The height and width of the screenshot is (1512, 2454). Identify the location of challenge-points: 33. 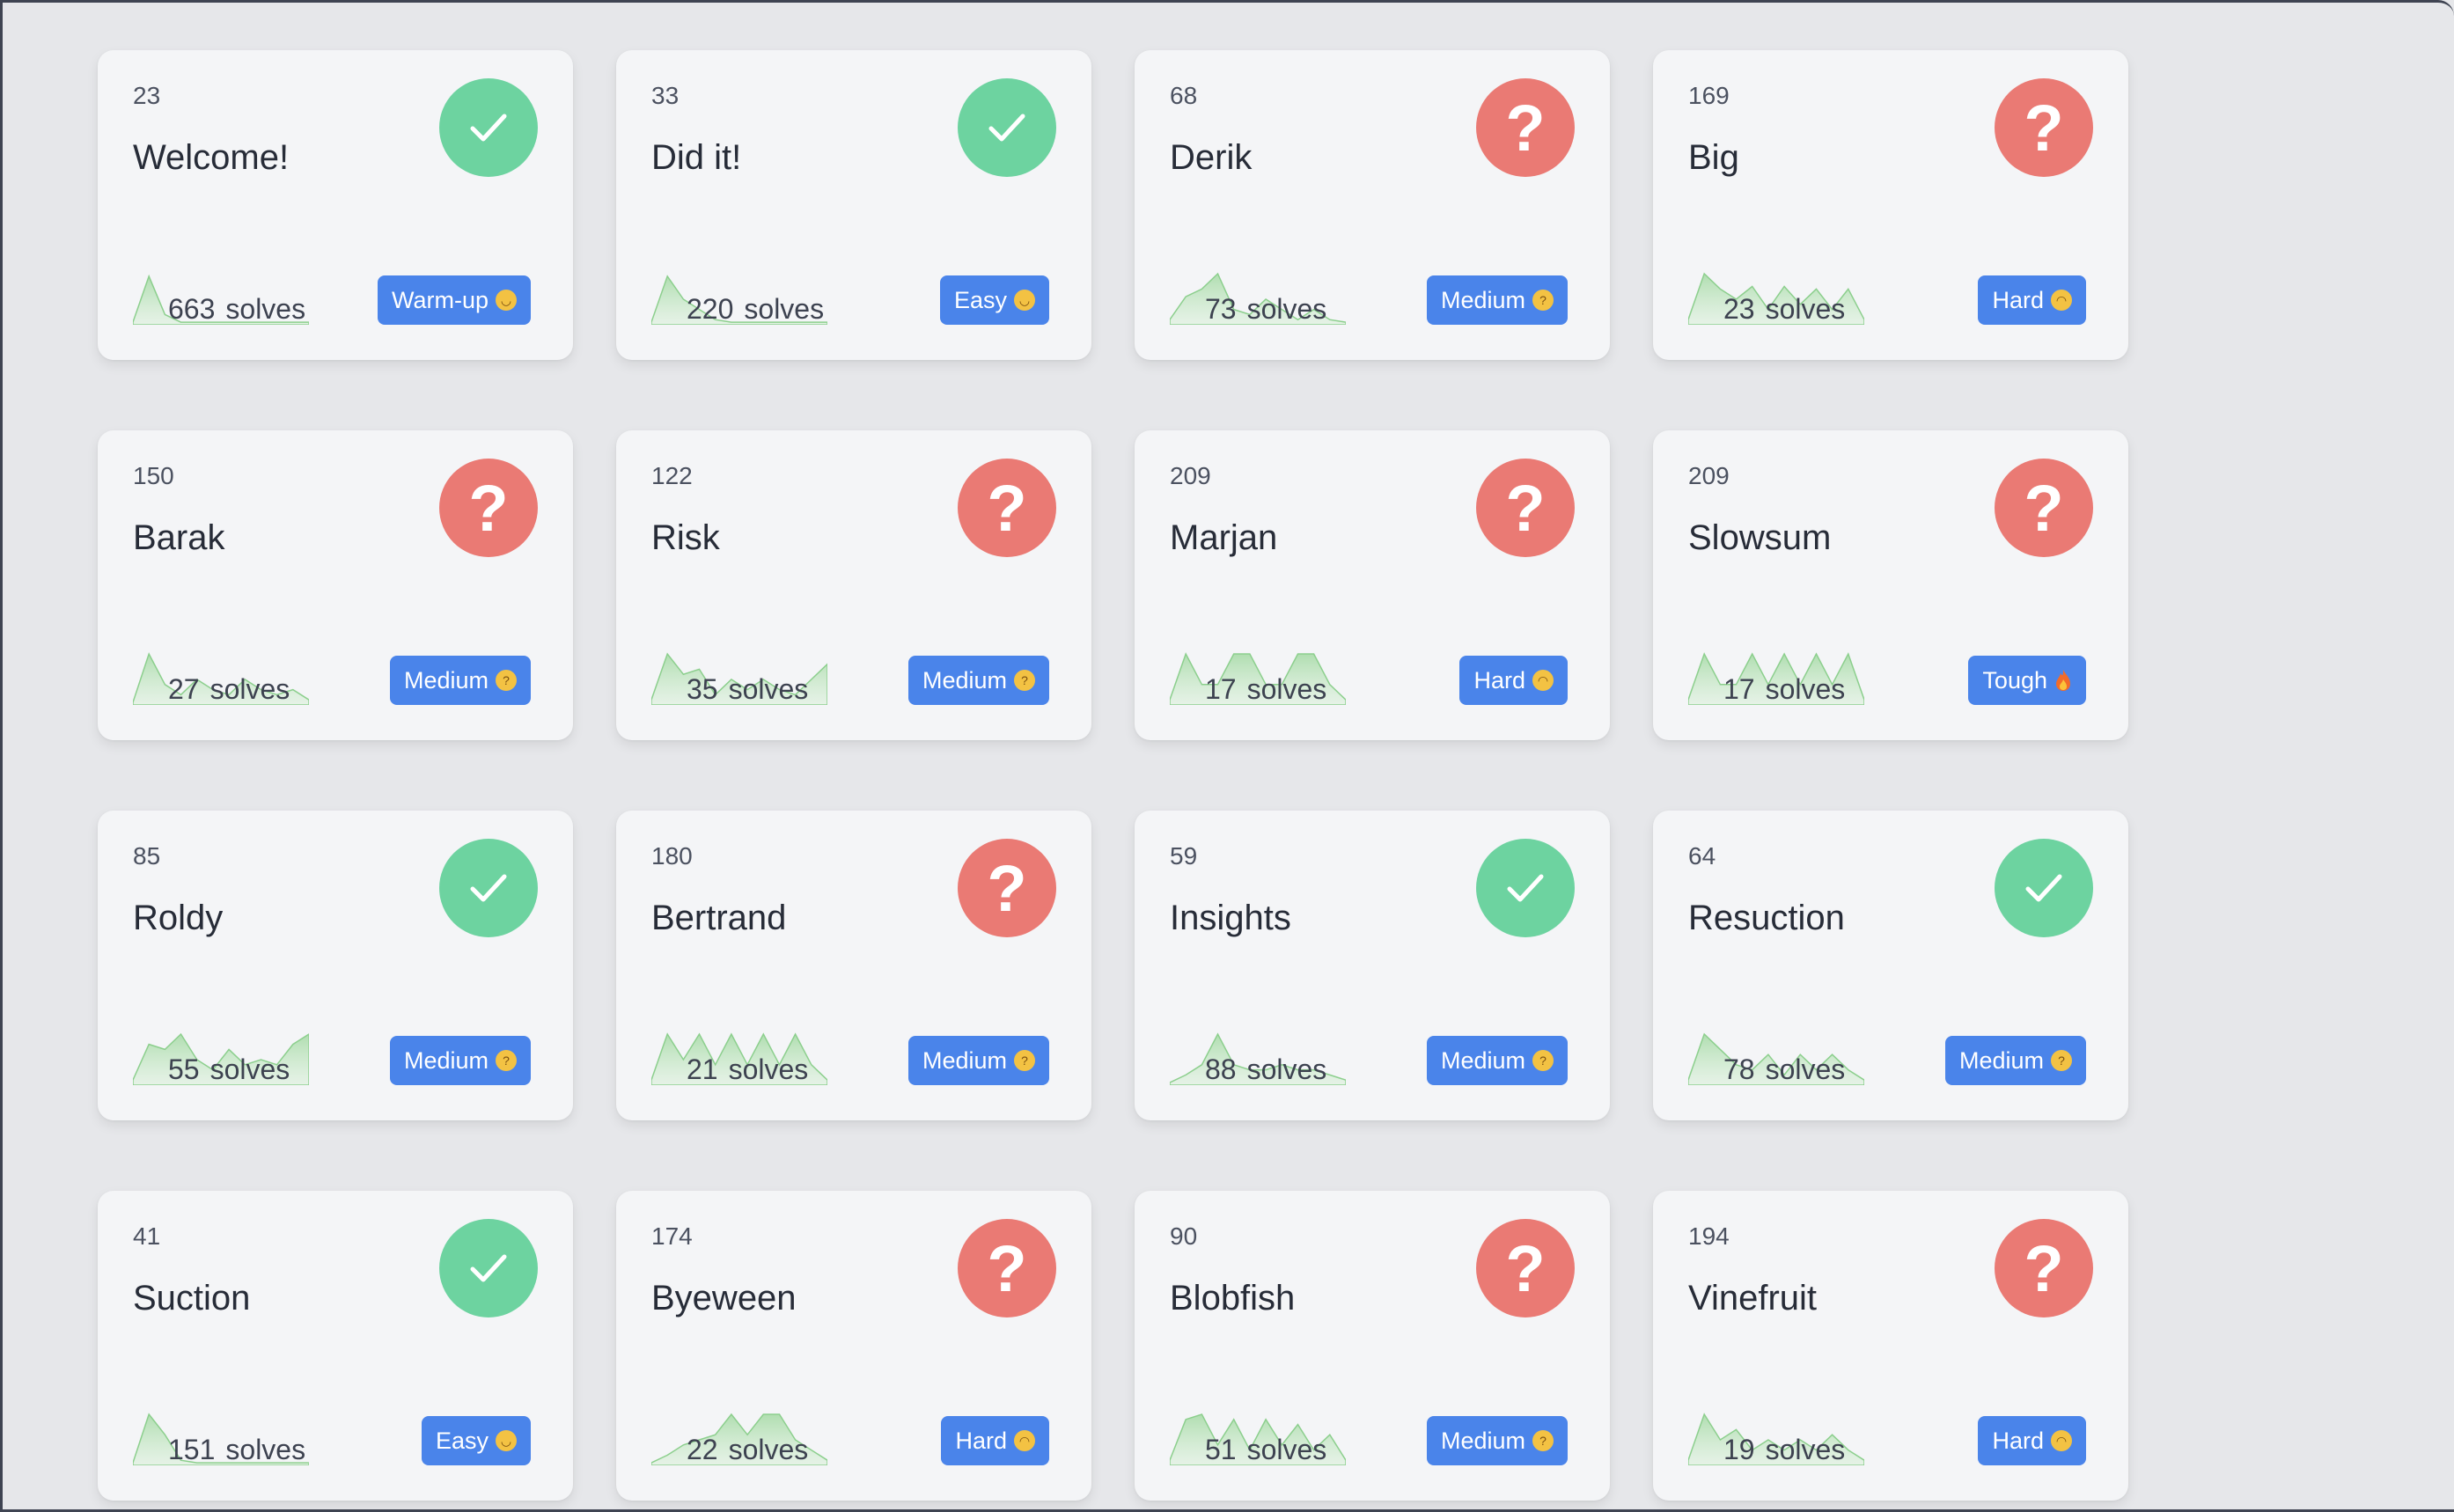
(665, 96).